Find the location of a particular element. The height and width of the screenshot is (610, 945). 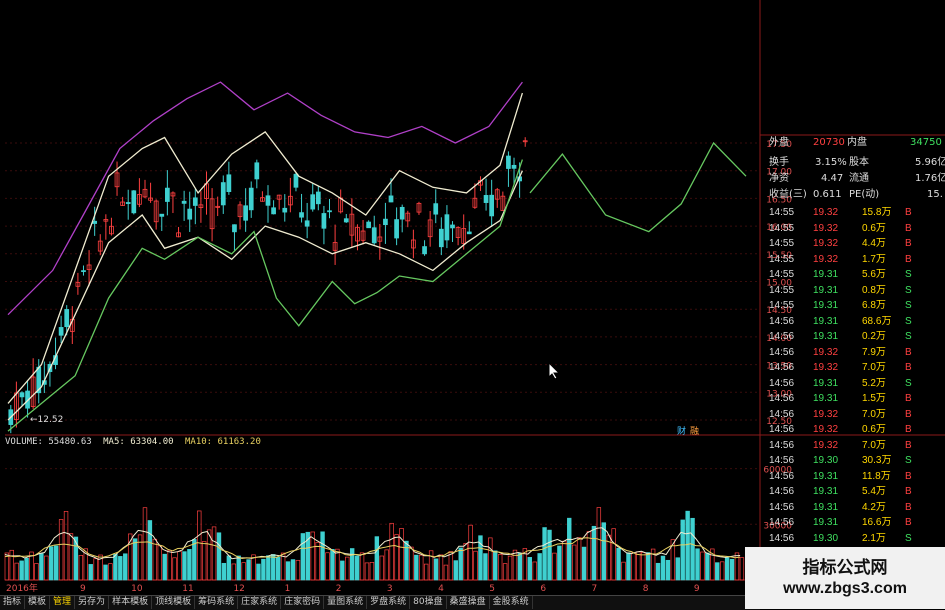

tick-volume: 2.1万 is located at coordinates (874, 538).